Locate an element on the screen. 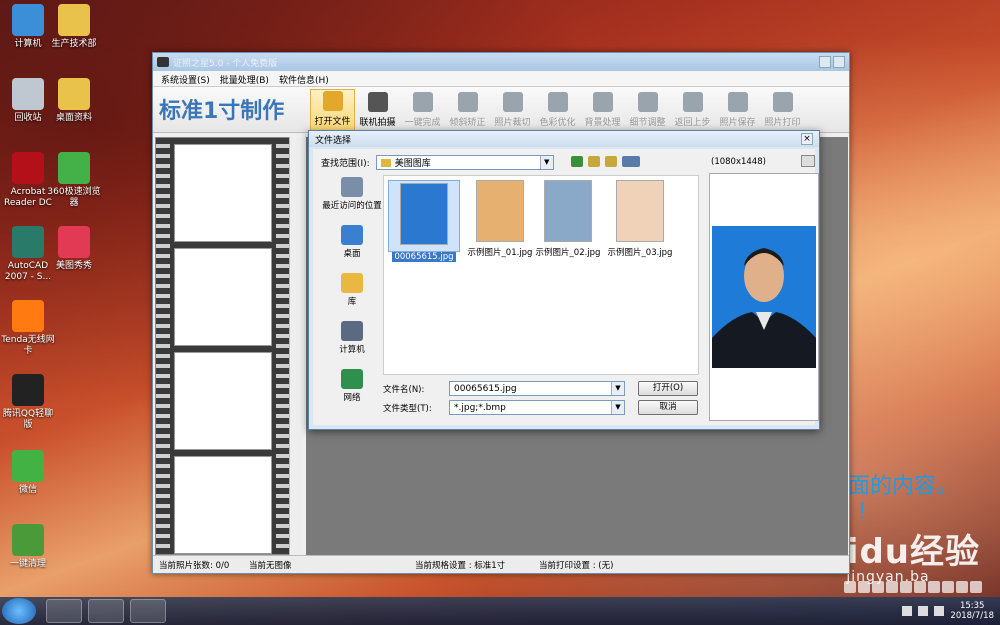 The image size is (1000, 625). desktop-icon: 美图秀秀 is located at coordinates (74, 249).